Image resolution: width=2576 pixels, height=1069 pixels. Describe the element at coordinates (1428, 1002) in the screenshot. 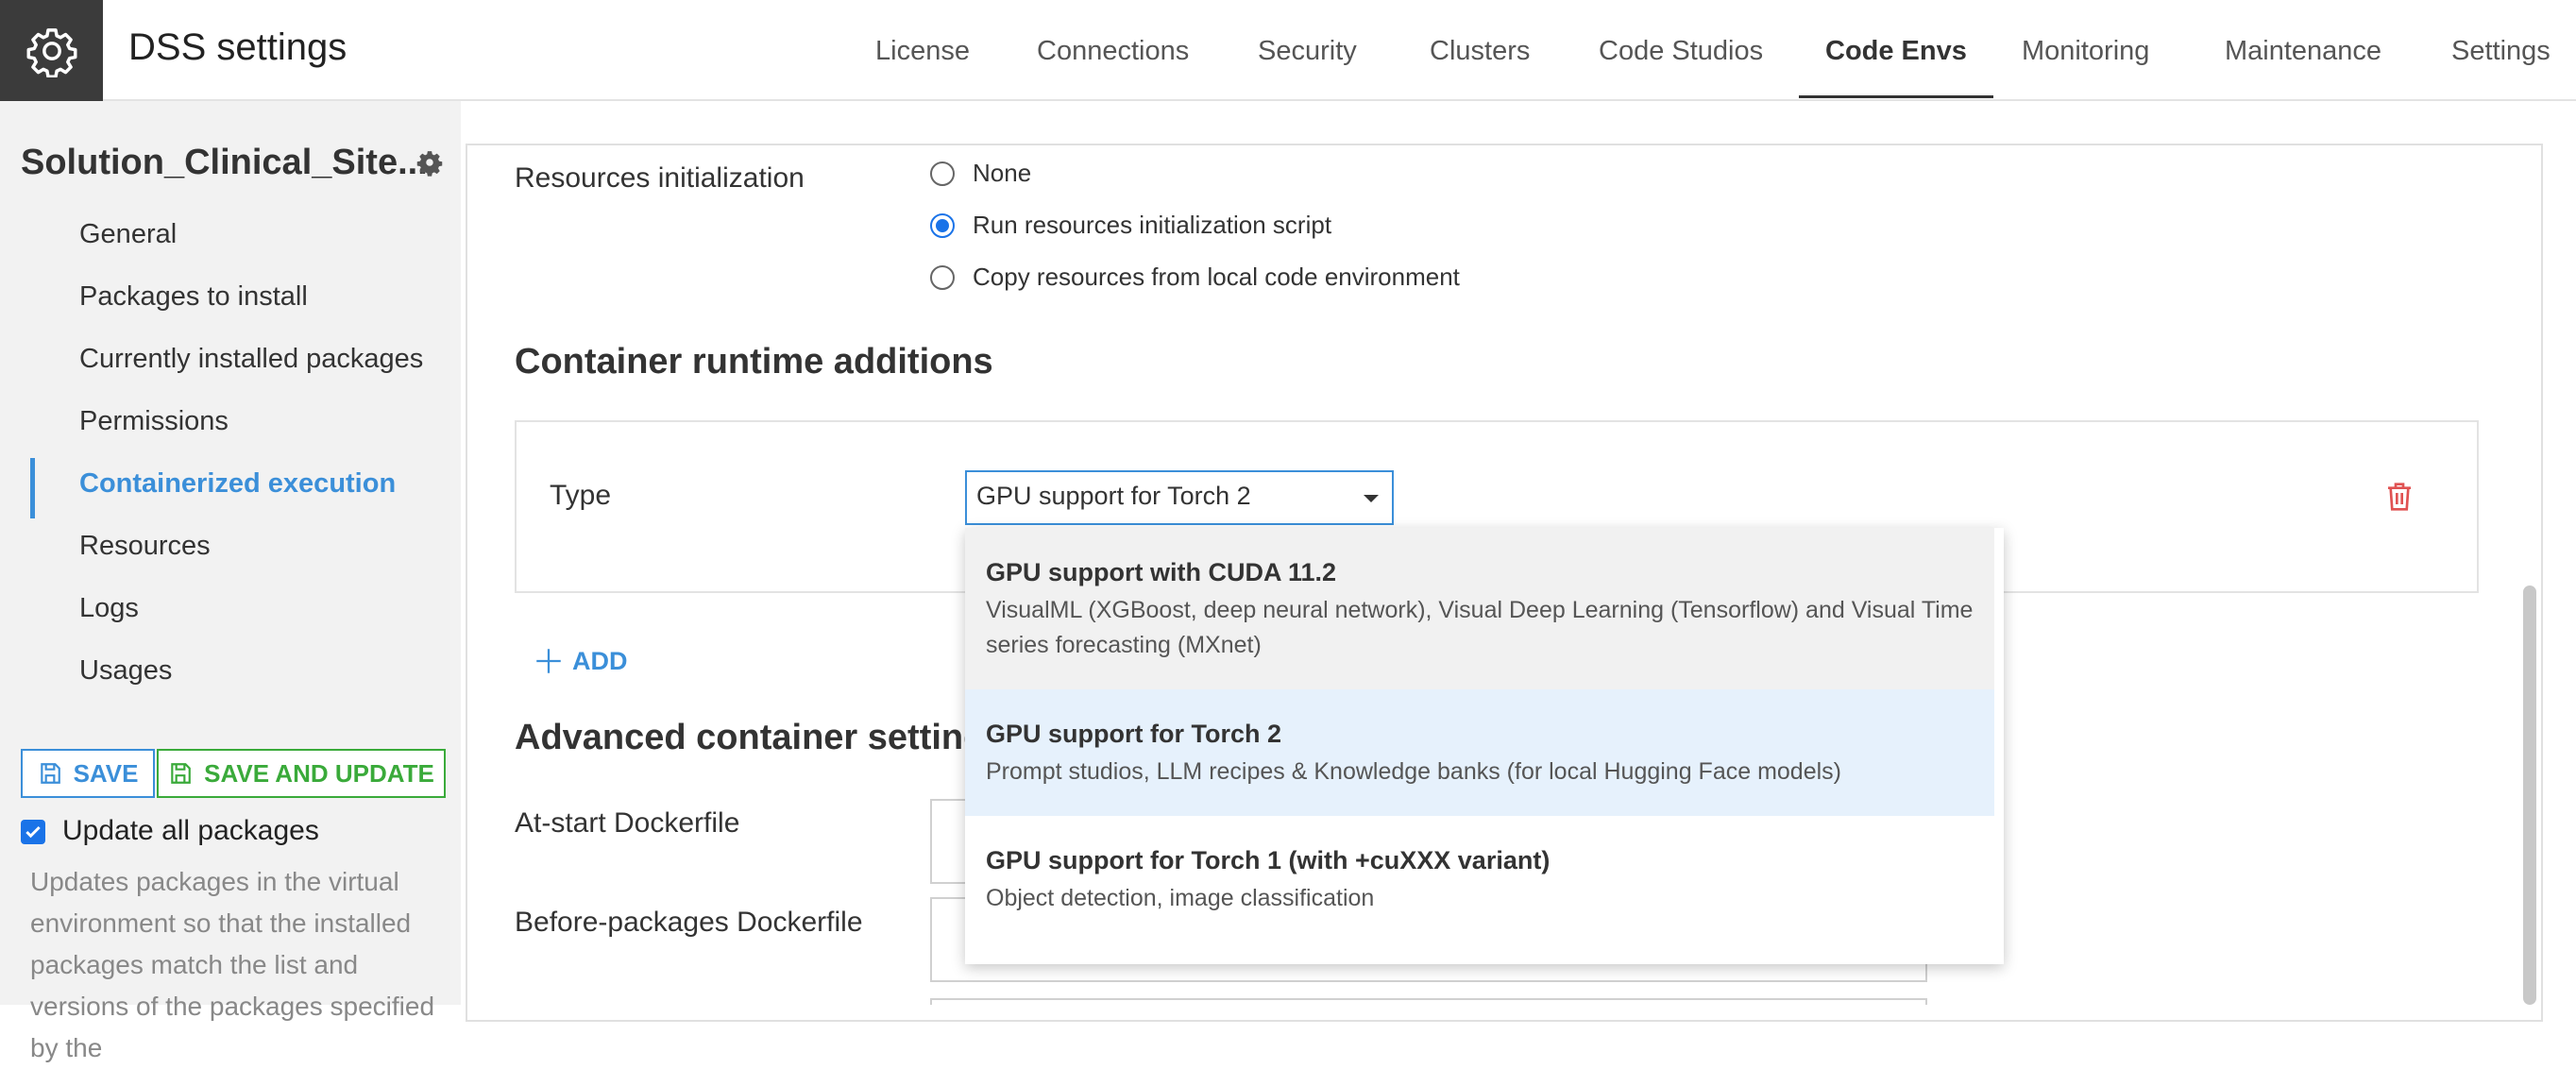

I see `next-dockerfile-input` at that location.